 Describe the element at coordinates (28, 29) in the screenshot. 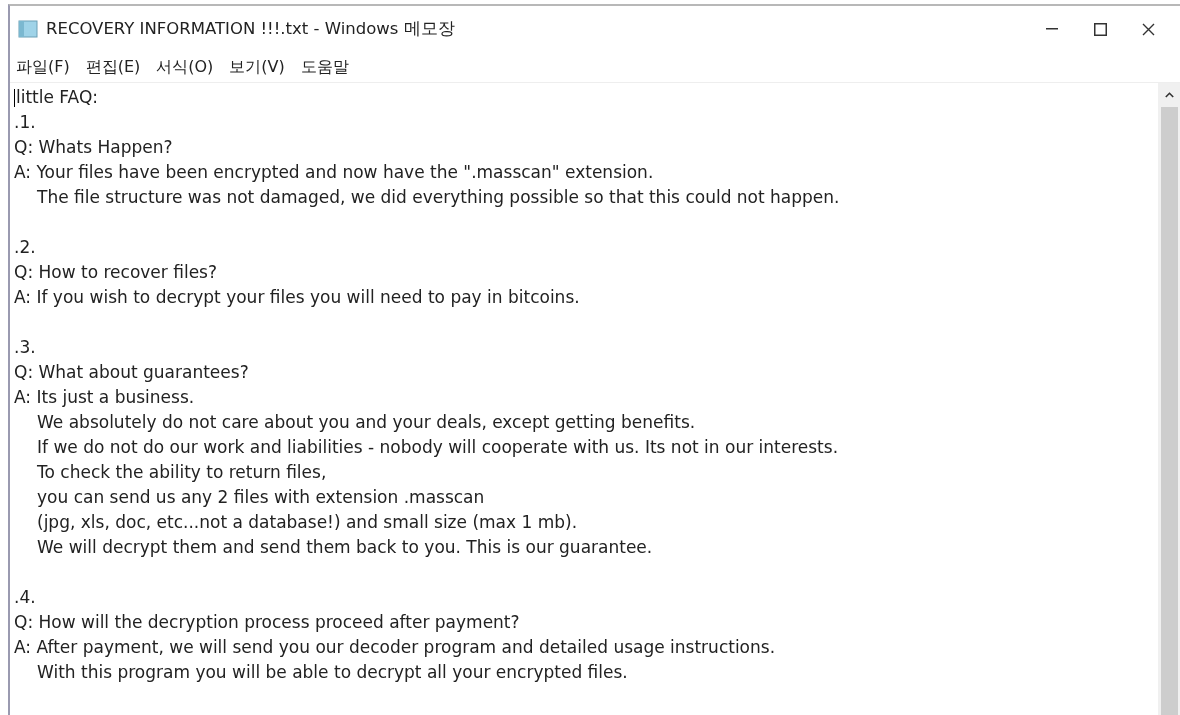

I see `notepad-icon` at that location.